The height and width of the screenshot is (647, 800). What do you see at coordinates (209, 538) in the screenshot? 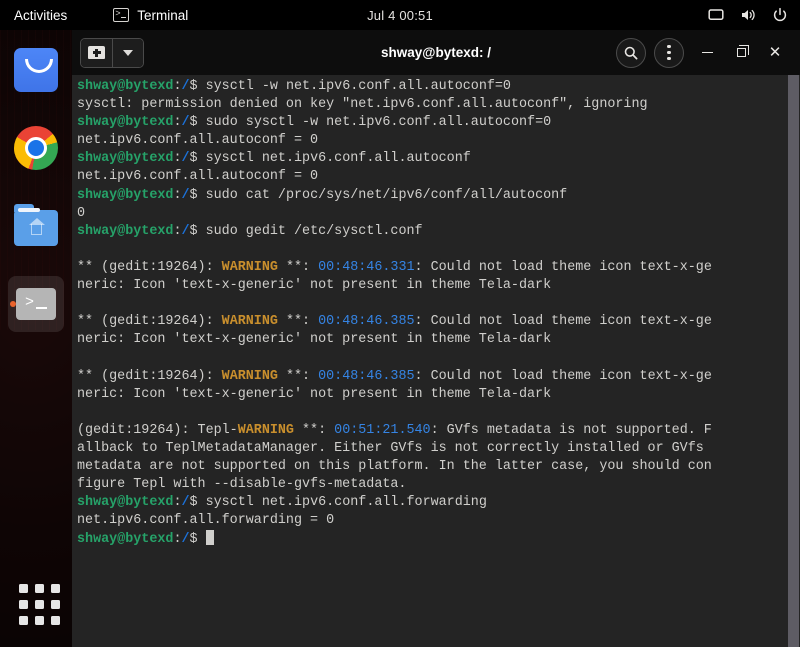
I see `text-cursor` at bounding box center [209, 538].